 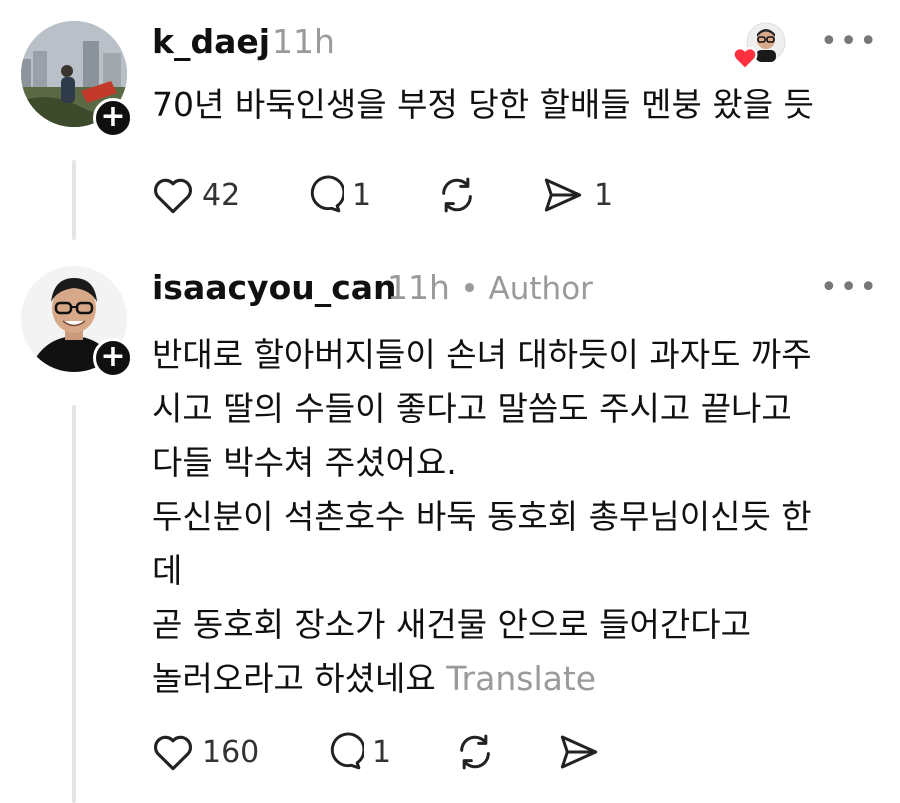 I want to click on timestamp-value: 11h, so click(x=418, y=287).